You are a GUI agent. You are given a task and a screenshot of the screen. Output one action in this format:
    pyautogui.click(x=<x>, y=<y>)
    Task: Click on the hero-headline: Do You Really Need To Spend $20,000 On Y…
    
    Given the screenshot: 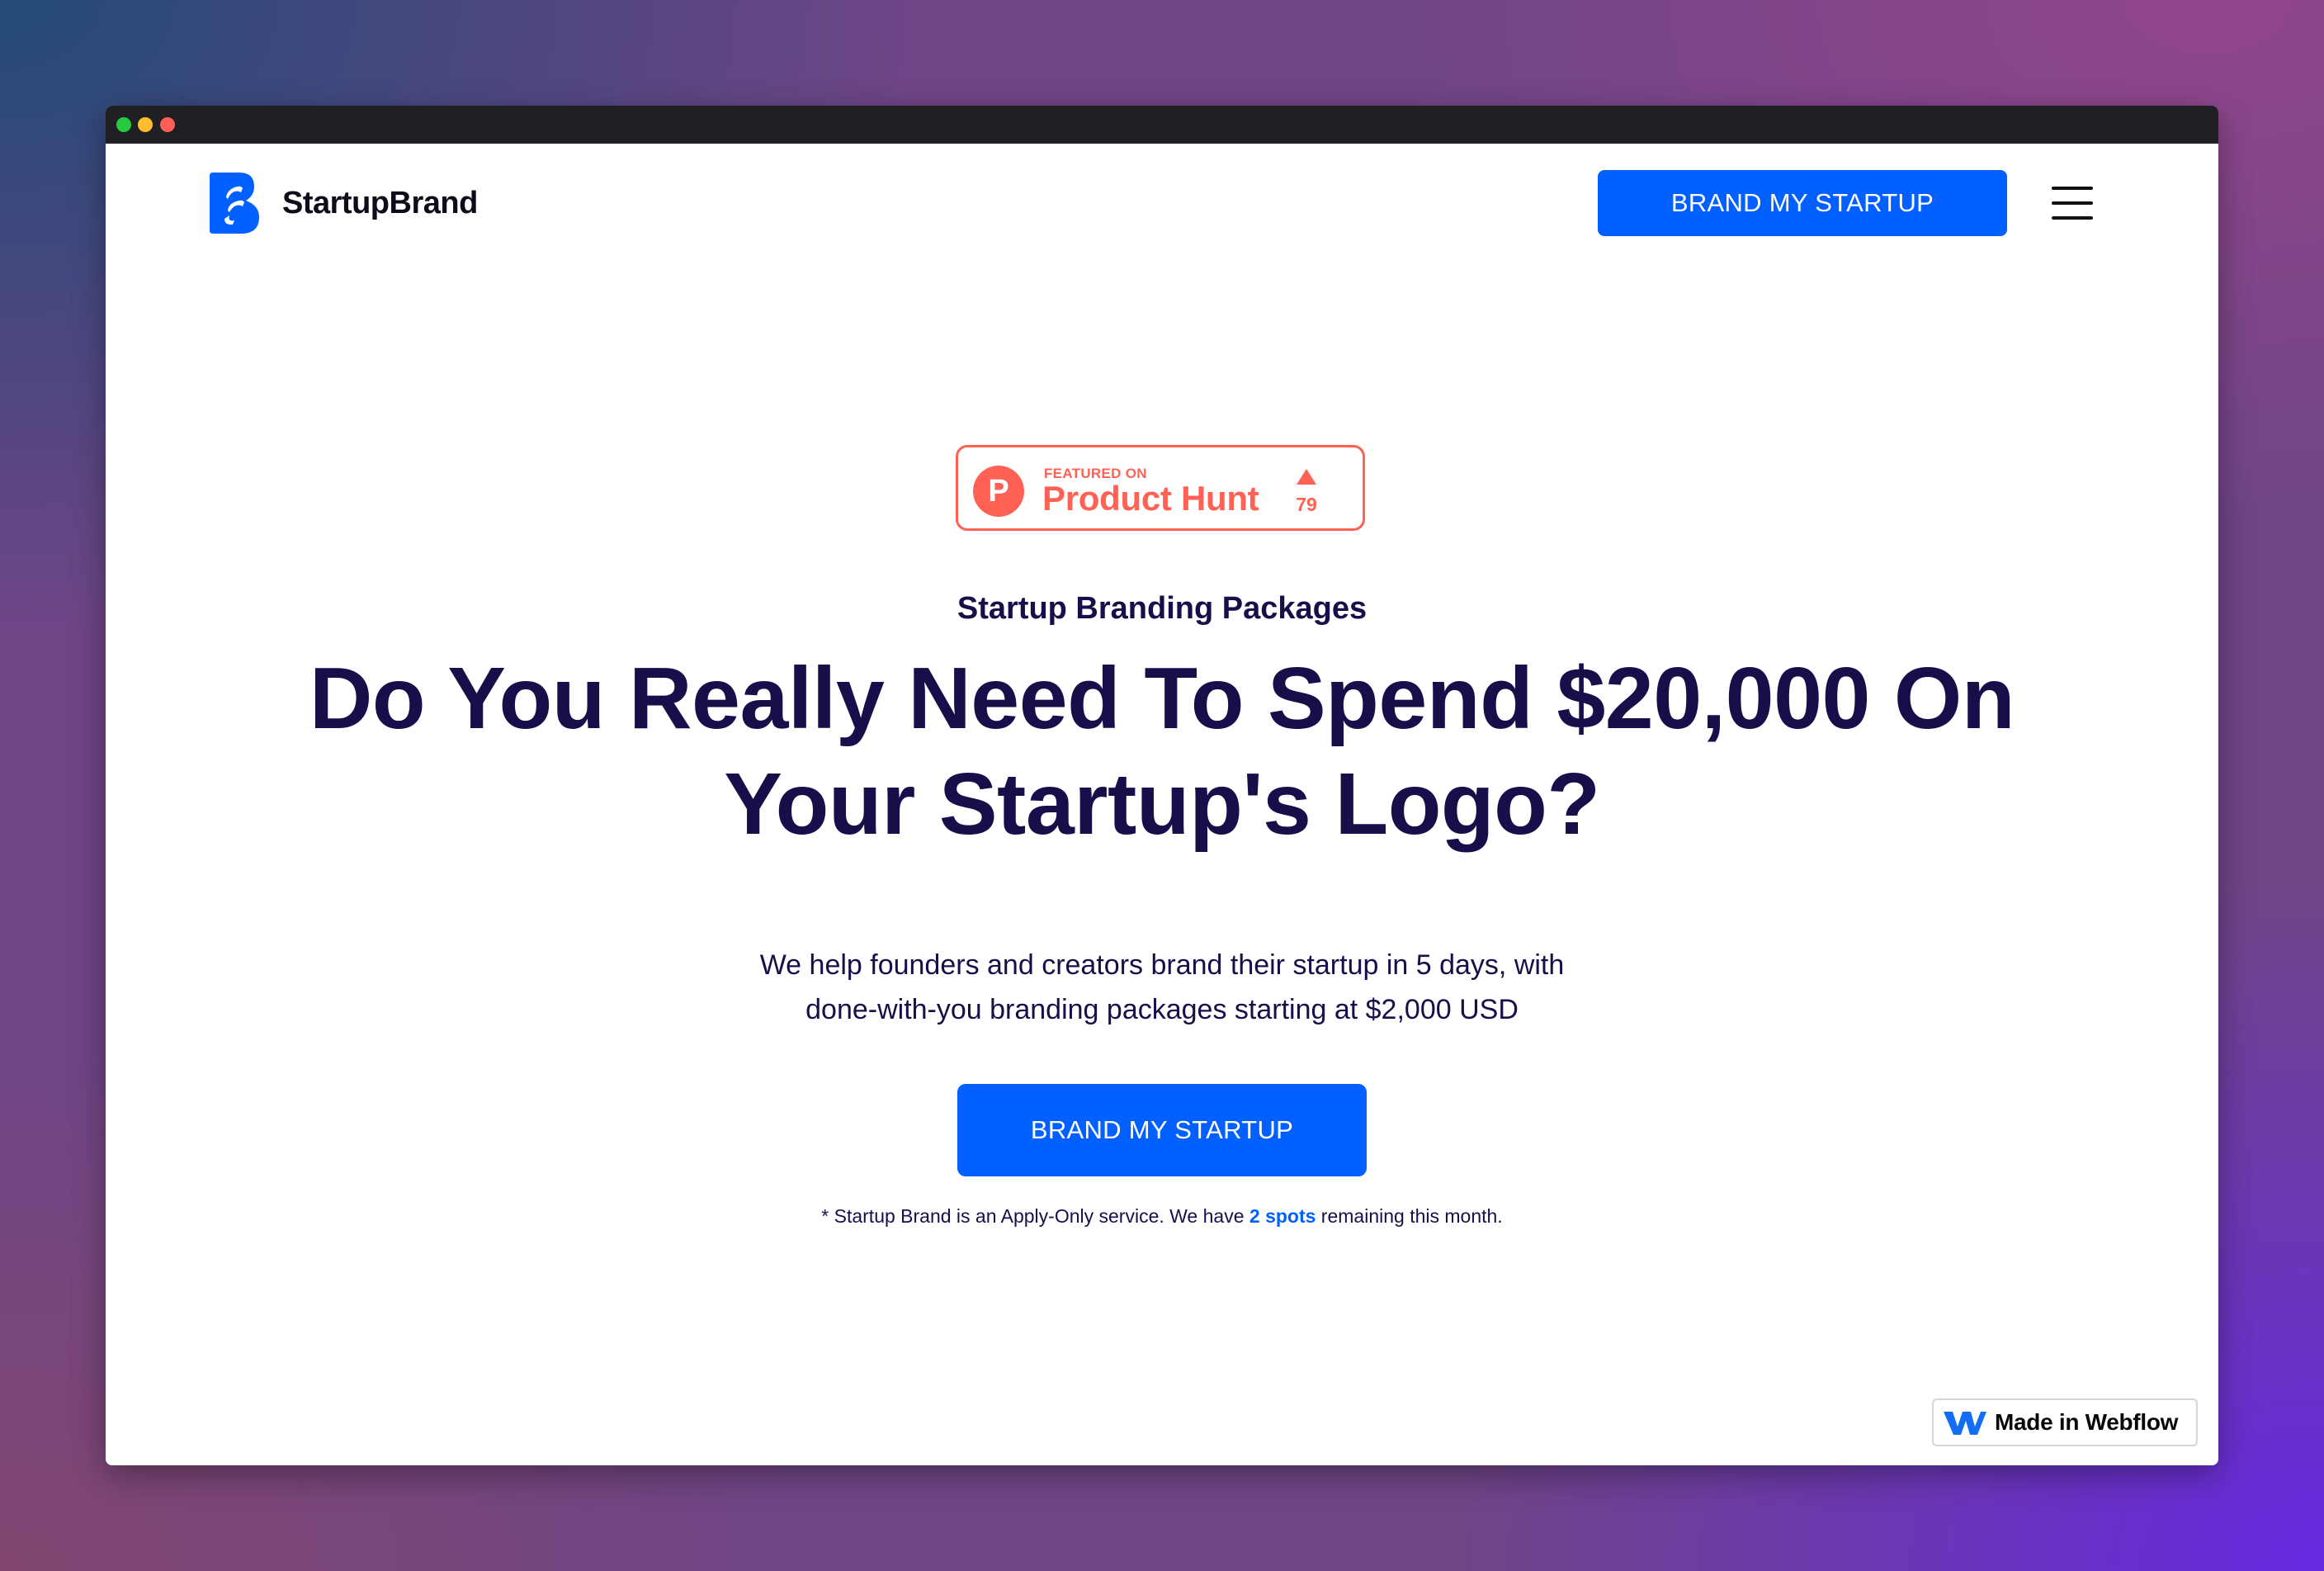 What is the action you would take?
    pyautogui.click(x=1162, y=751)
    